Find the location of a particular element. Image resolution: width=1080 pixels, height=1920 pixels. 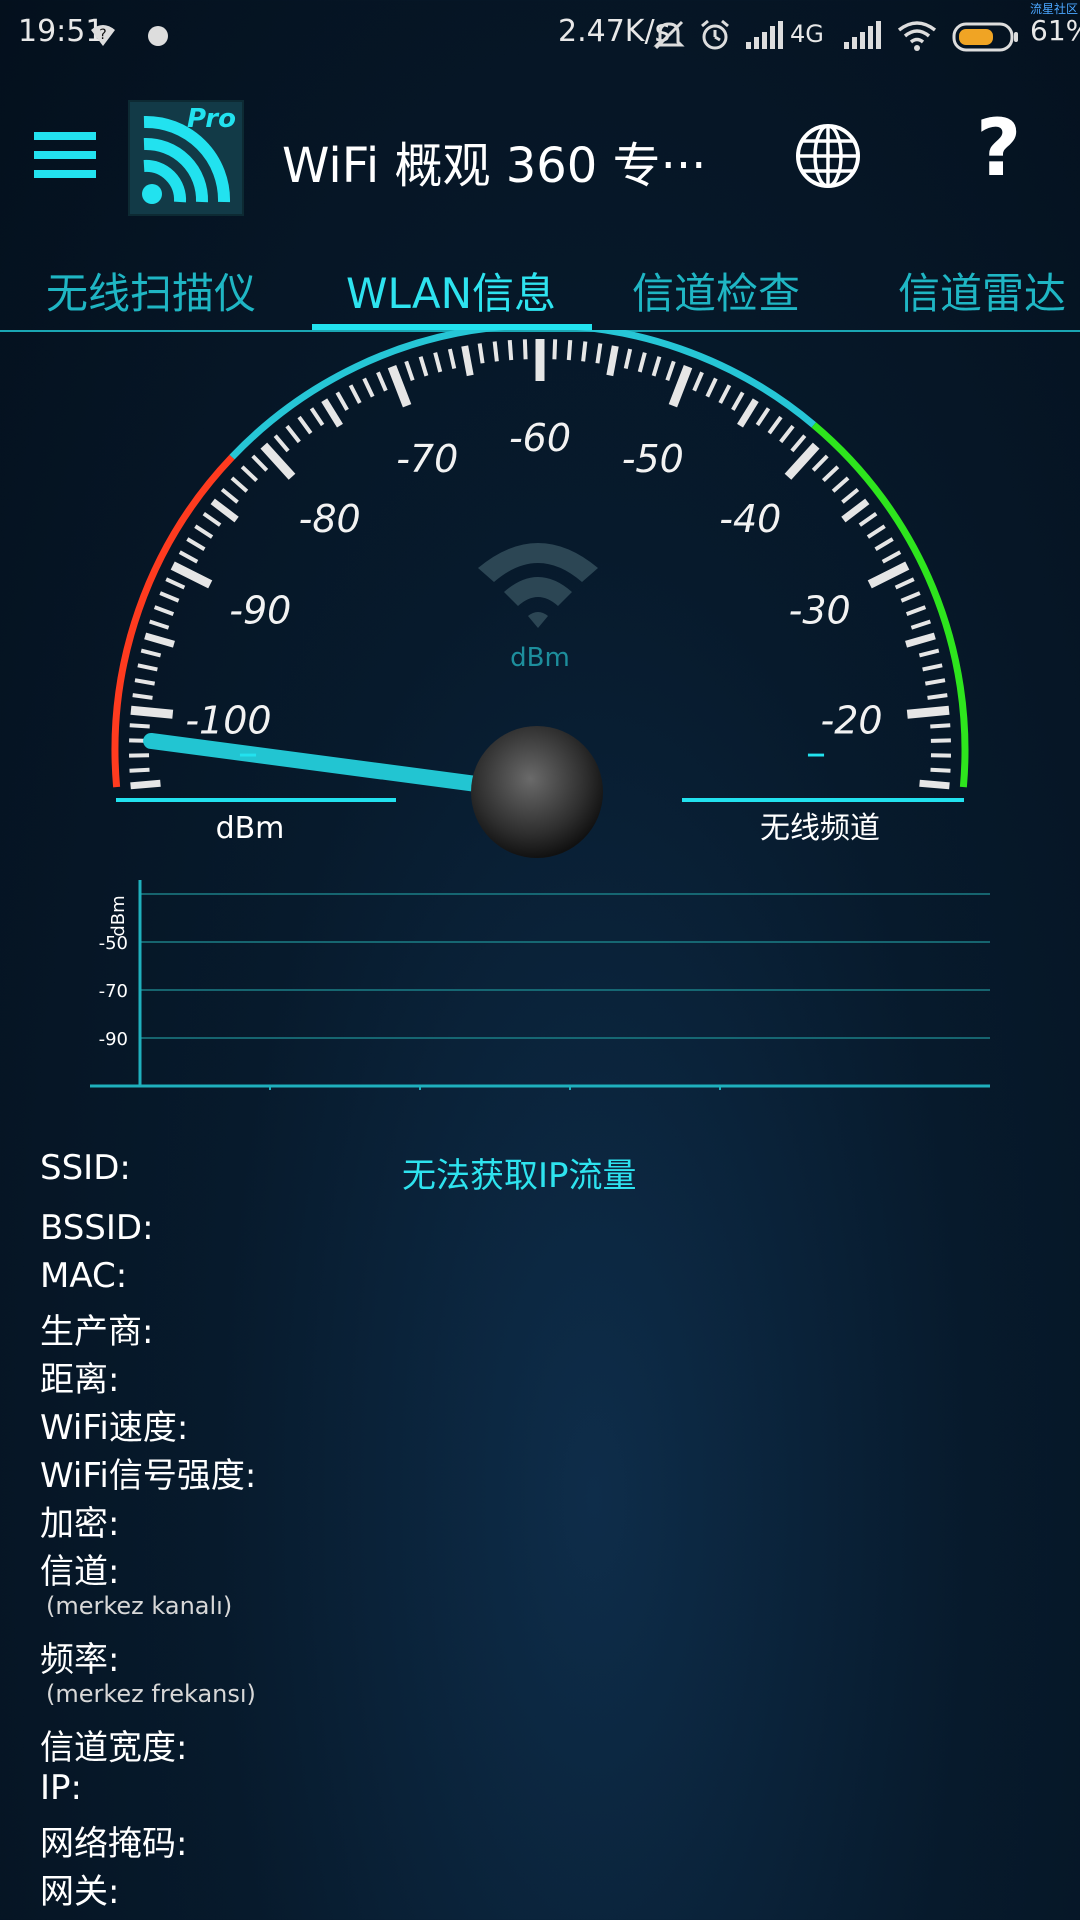

info-channel-width: 信道宽度: is located at coordinates (114, 1748).